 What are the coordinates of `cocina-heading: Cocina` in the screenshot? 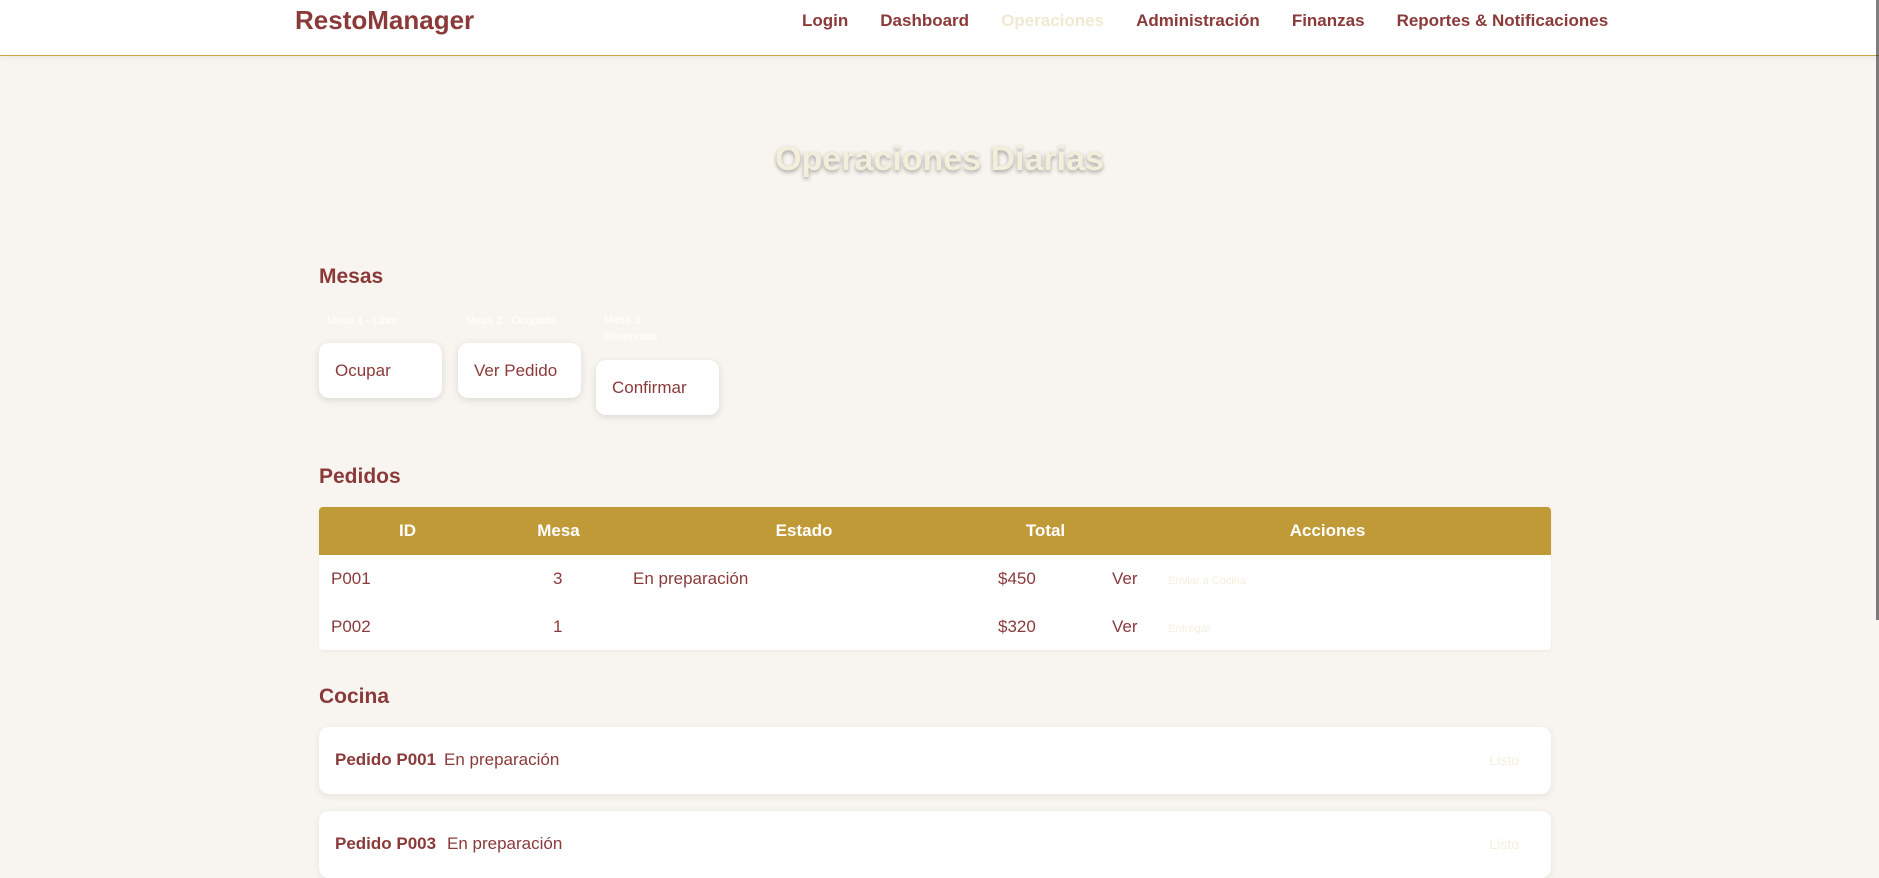 It's located at (354, 696).